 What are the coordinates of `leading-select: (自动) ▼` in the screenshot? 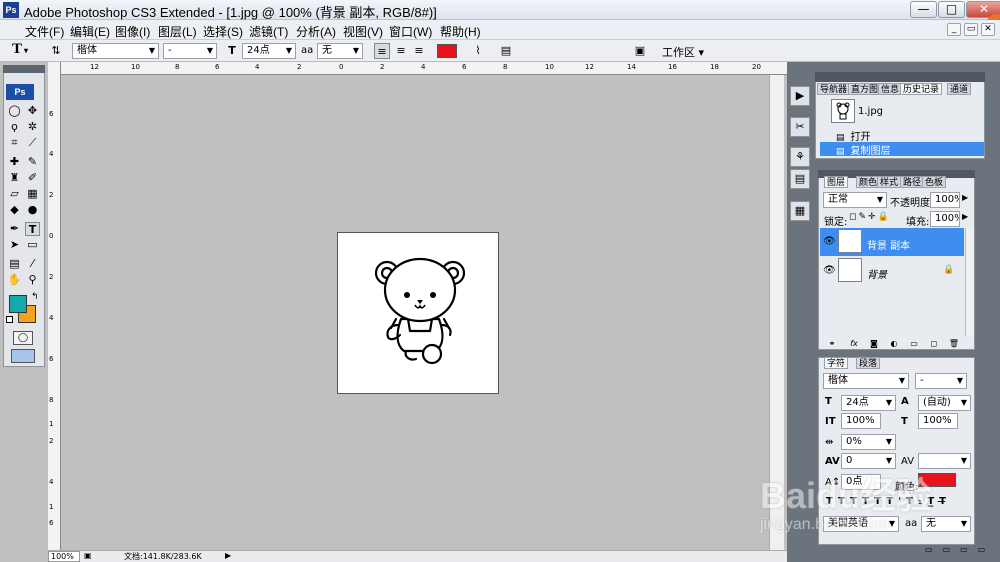 It's located at (944, 403).